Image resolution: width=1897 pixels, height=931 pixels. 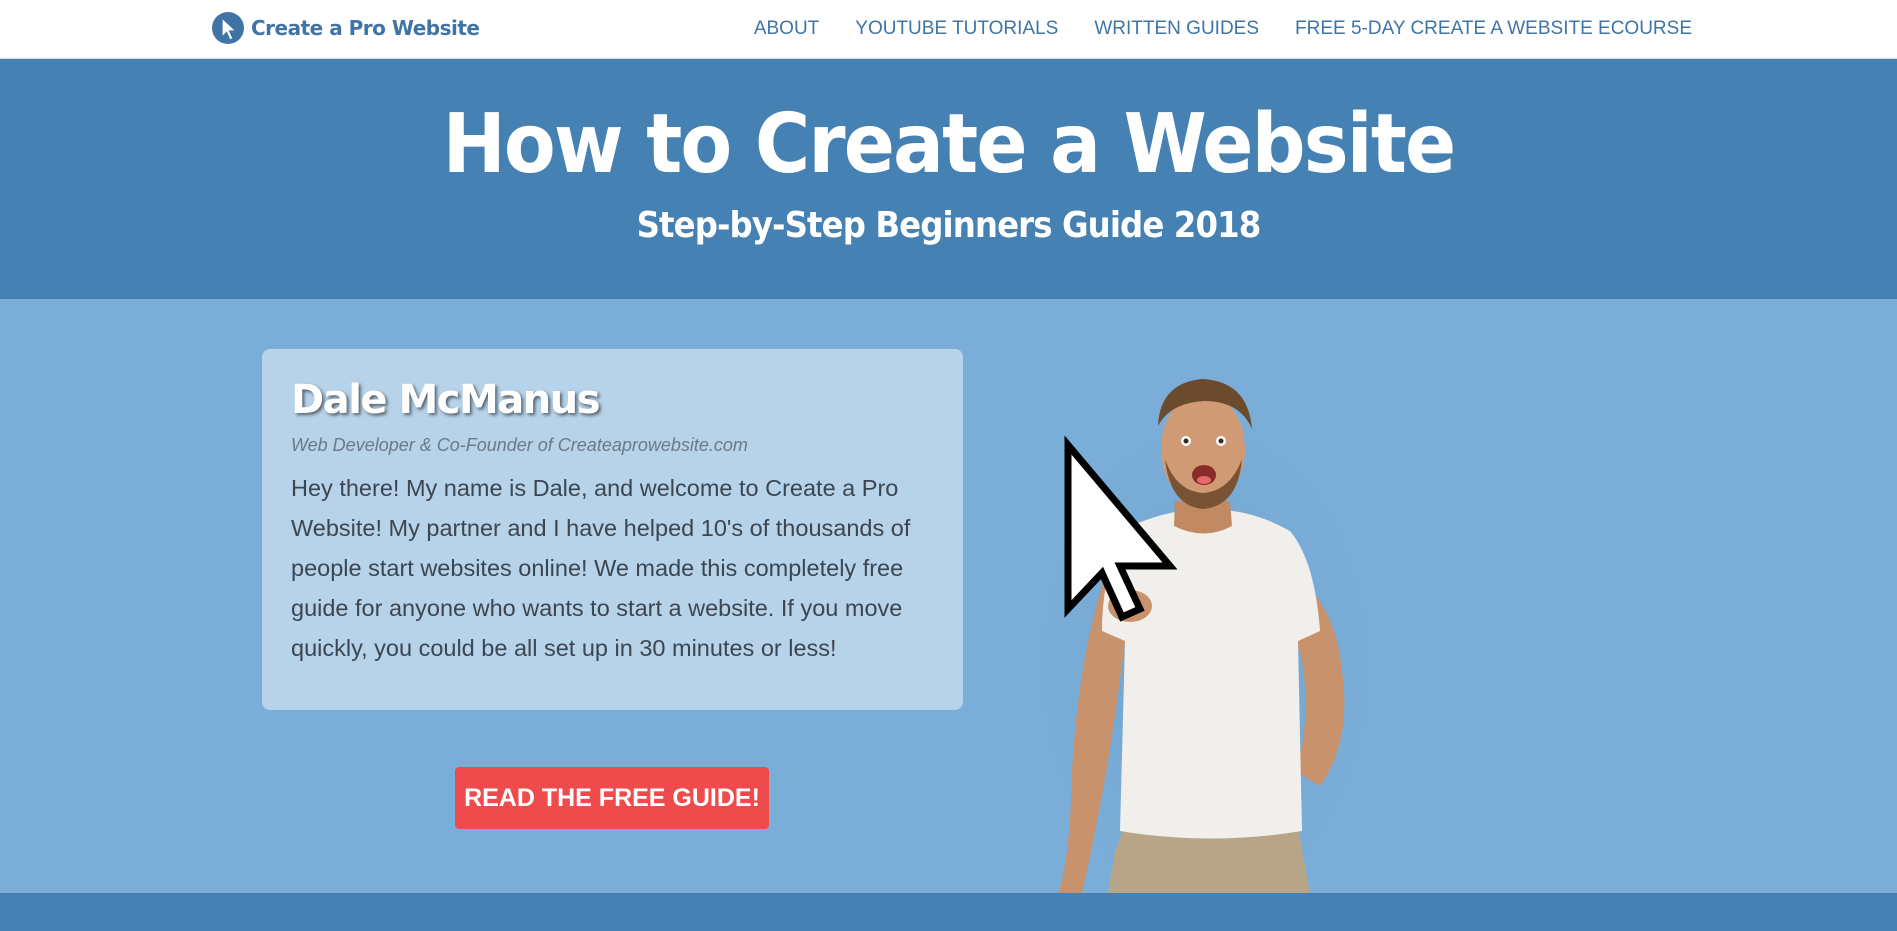 What do you see at coordinates (786, 29) in the screenshot?
I see `nav-about: ABOUT` at bounding box center [786, 29].